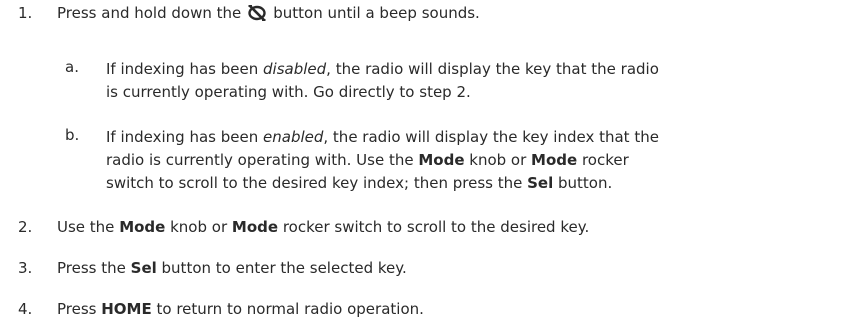  What do you see at coordinates (25, 227) in the screenshot?
I see `step-number: 2.` at bounding box center [25, 227].